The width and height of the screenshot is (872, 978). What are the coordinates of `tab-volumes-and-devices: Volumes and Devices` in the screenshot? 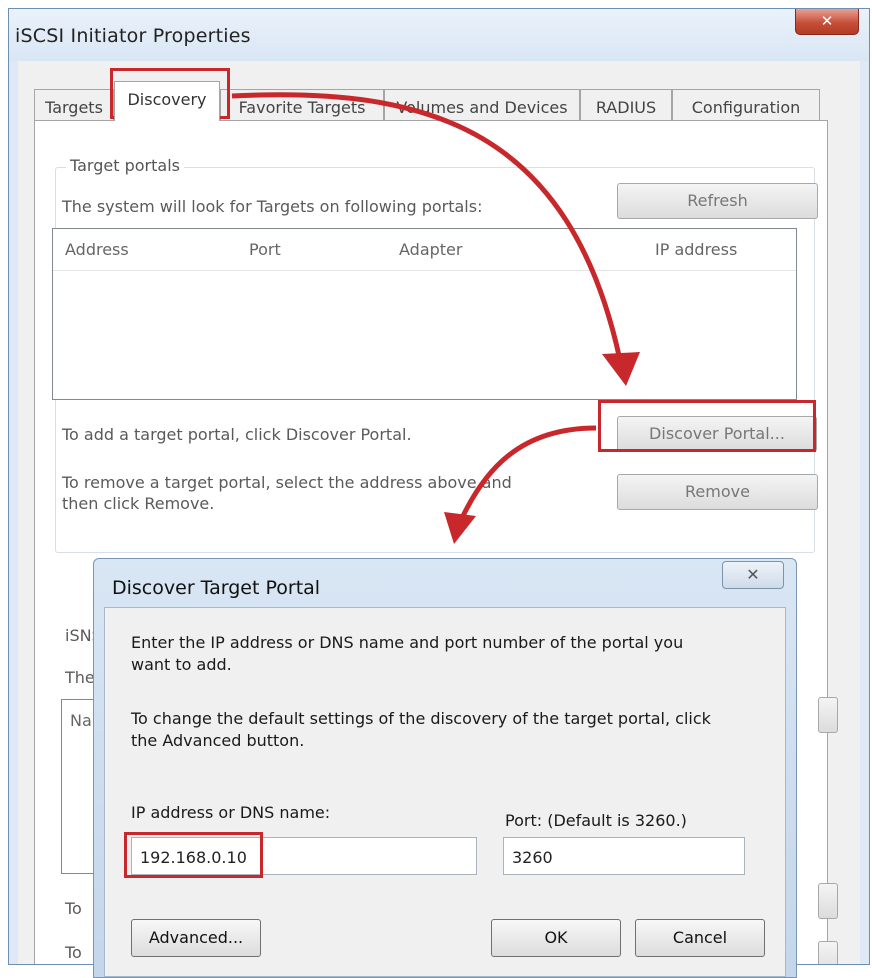 It's located at (482, 105).